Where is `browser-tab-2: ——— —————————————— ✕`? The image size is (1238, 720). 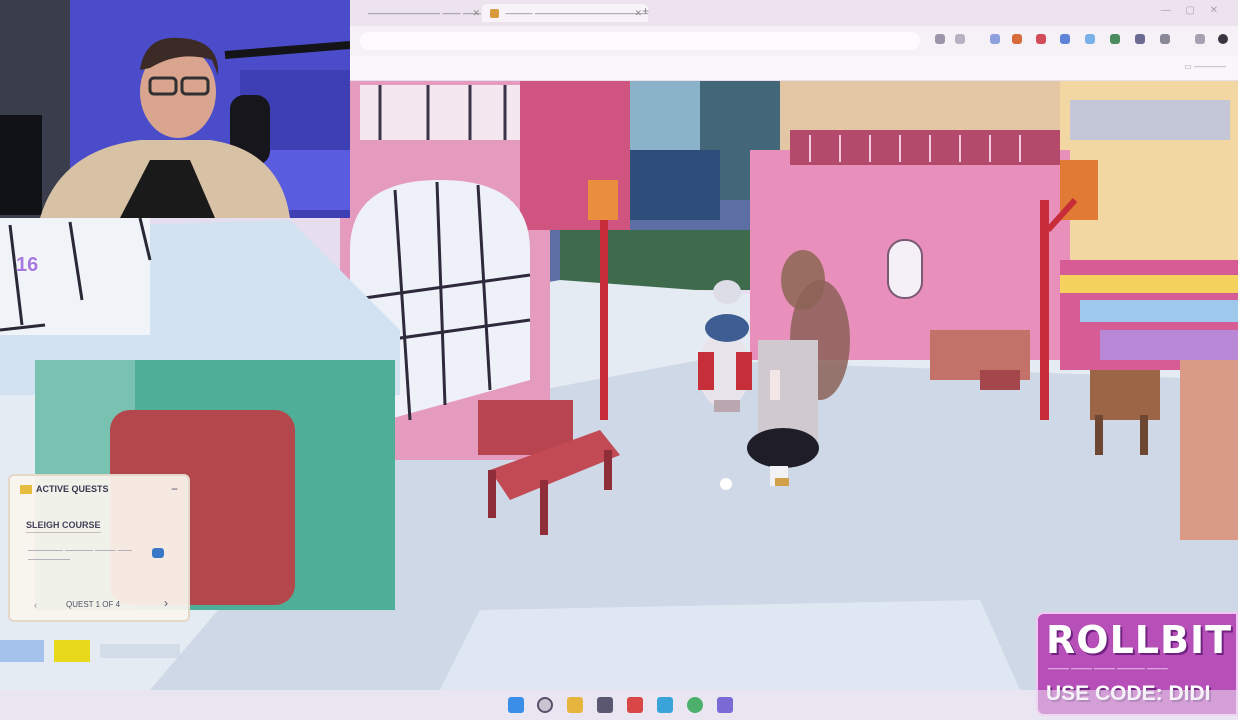
browser-tab-2: ——— —————————————— ✕ is located at coordinates (565, 13).